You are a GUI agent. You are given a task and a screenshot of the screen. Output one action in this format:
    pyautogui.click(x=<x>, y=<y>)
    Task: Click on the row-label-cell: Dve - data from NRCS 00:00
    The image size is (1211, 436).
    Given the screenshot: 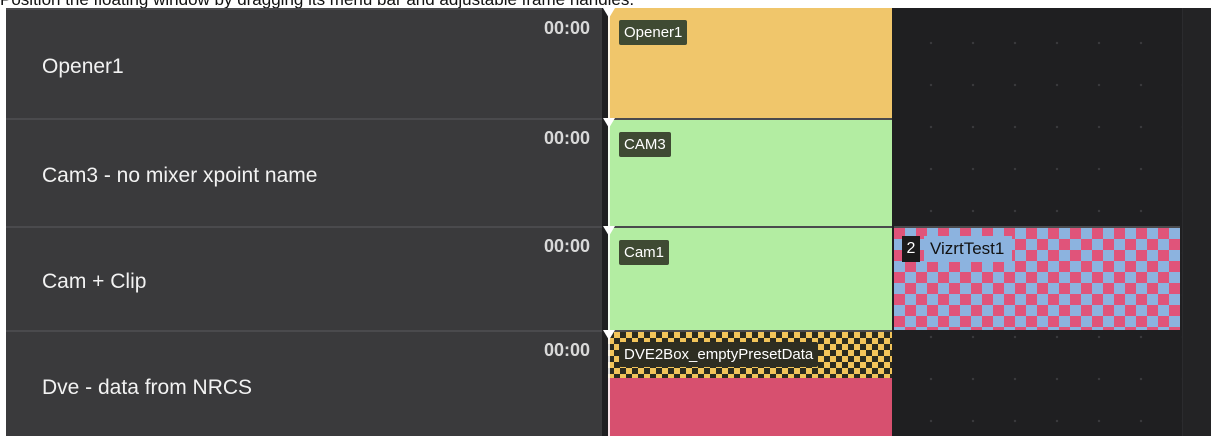 What is the action you would take?
    pyautogui.click(x=304, y=383)
    